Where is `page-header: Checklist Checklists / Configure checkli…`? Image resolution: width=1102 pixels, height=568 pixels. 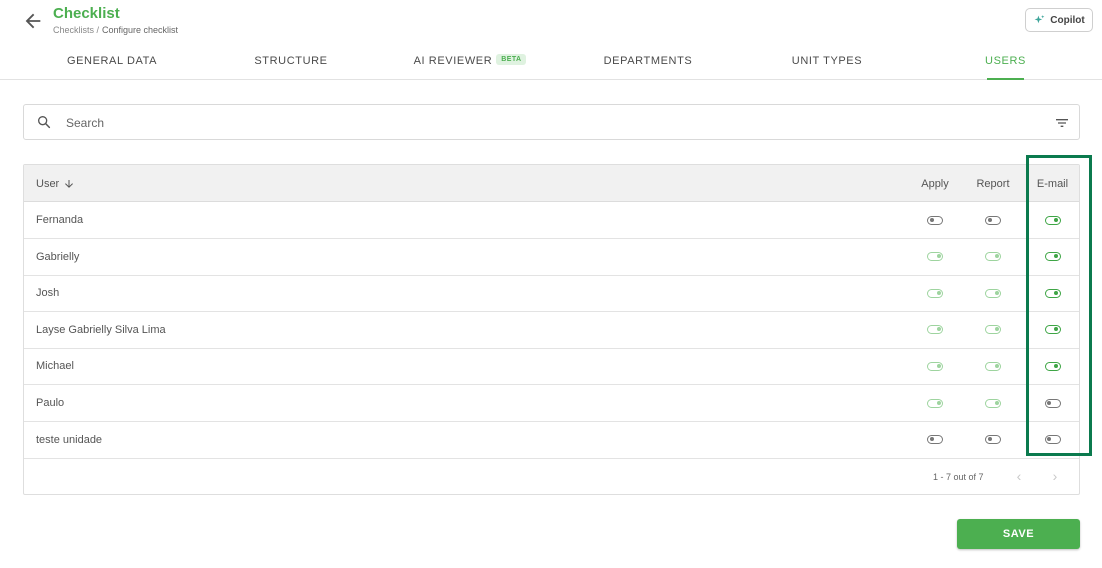 page-header: Checklist Checklists / Configure checkli… is located at coordinates (551, 40).